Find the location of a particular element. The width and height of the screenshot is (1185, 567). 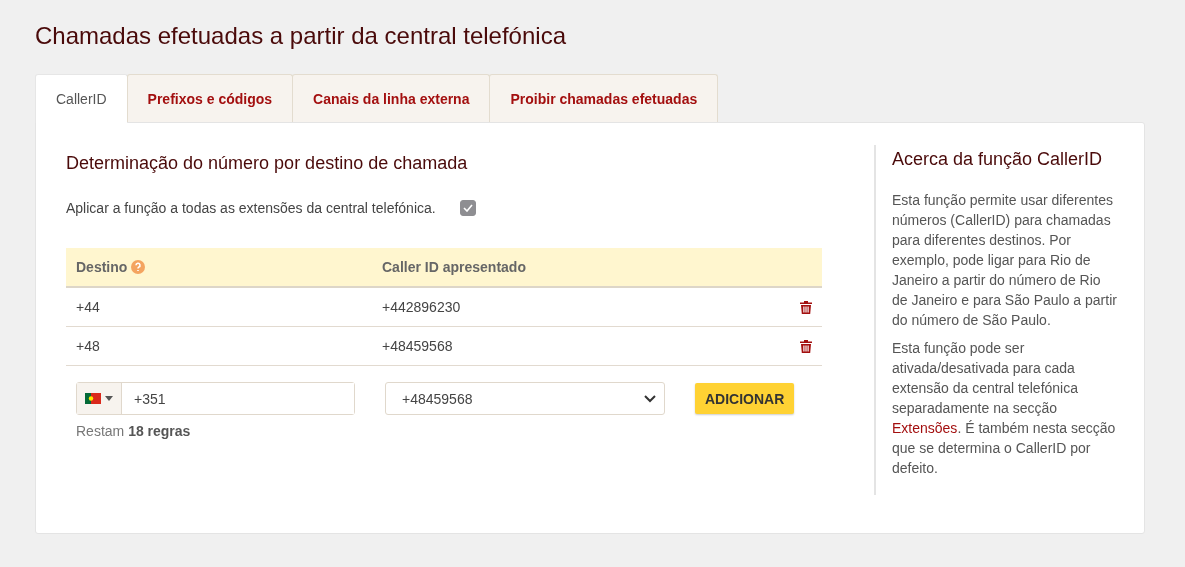

tab: Proibir chamadas efetuadas is located at coordinates (604, 98).